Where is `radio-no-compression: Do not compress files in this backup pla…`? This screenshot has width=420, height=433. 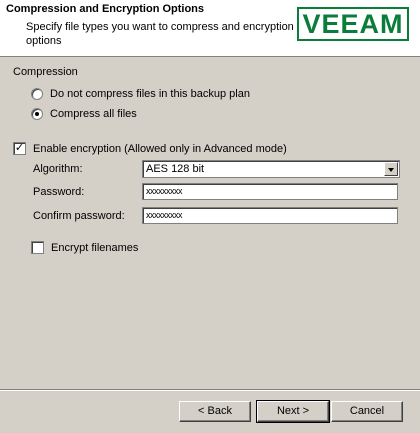 radio-no-compression: Do not compress files in this backup pla… is located at coordinates (140, 94).